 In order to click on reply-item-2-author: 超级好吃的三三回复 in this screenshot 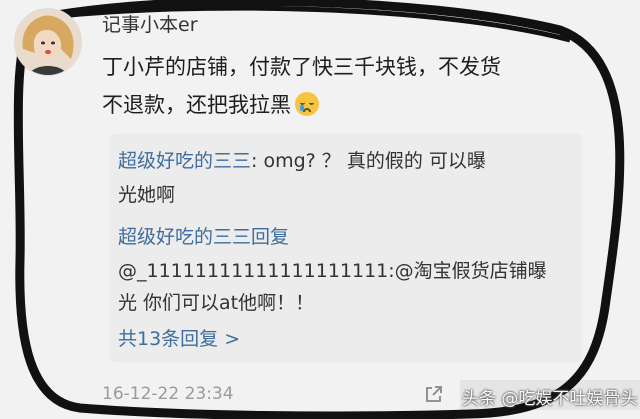, I will do `click(203, 235)`.